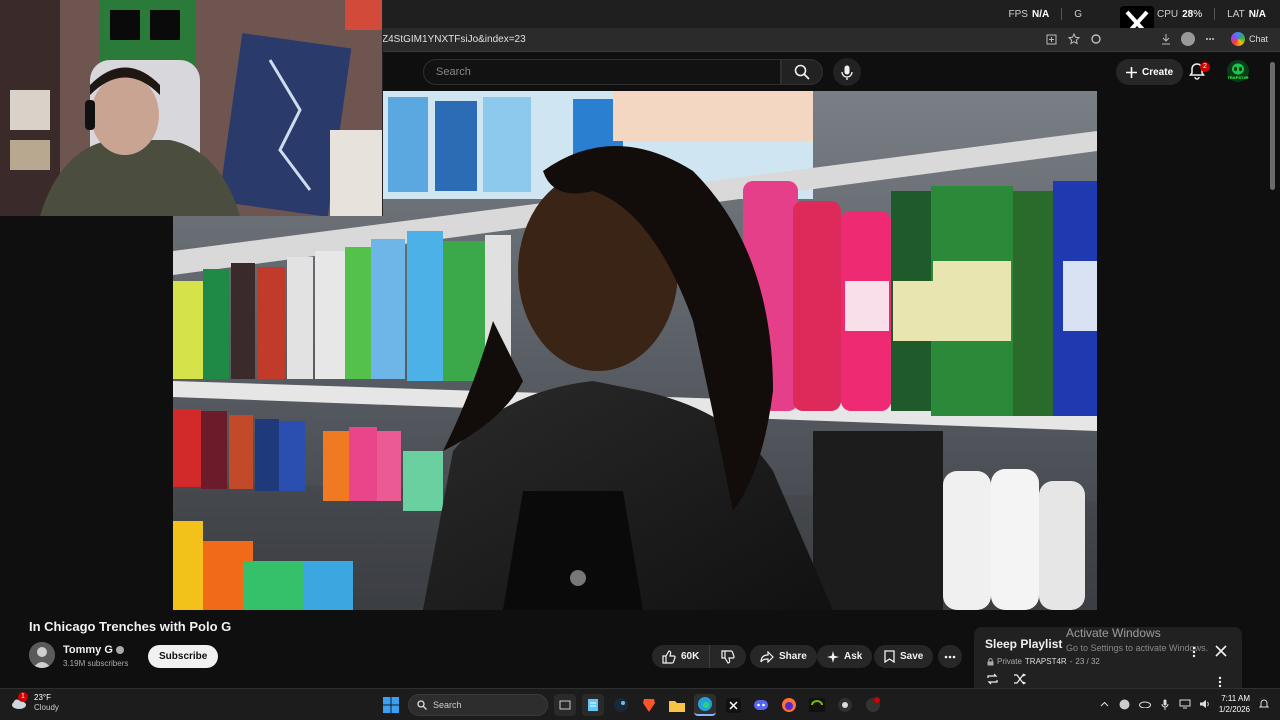 This screenshot has width=1280, height=720. I want to click on save-label: Save, so click(912, 656).